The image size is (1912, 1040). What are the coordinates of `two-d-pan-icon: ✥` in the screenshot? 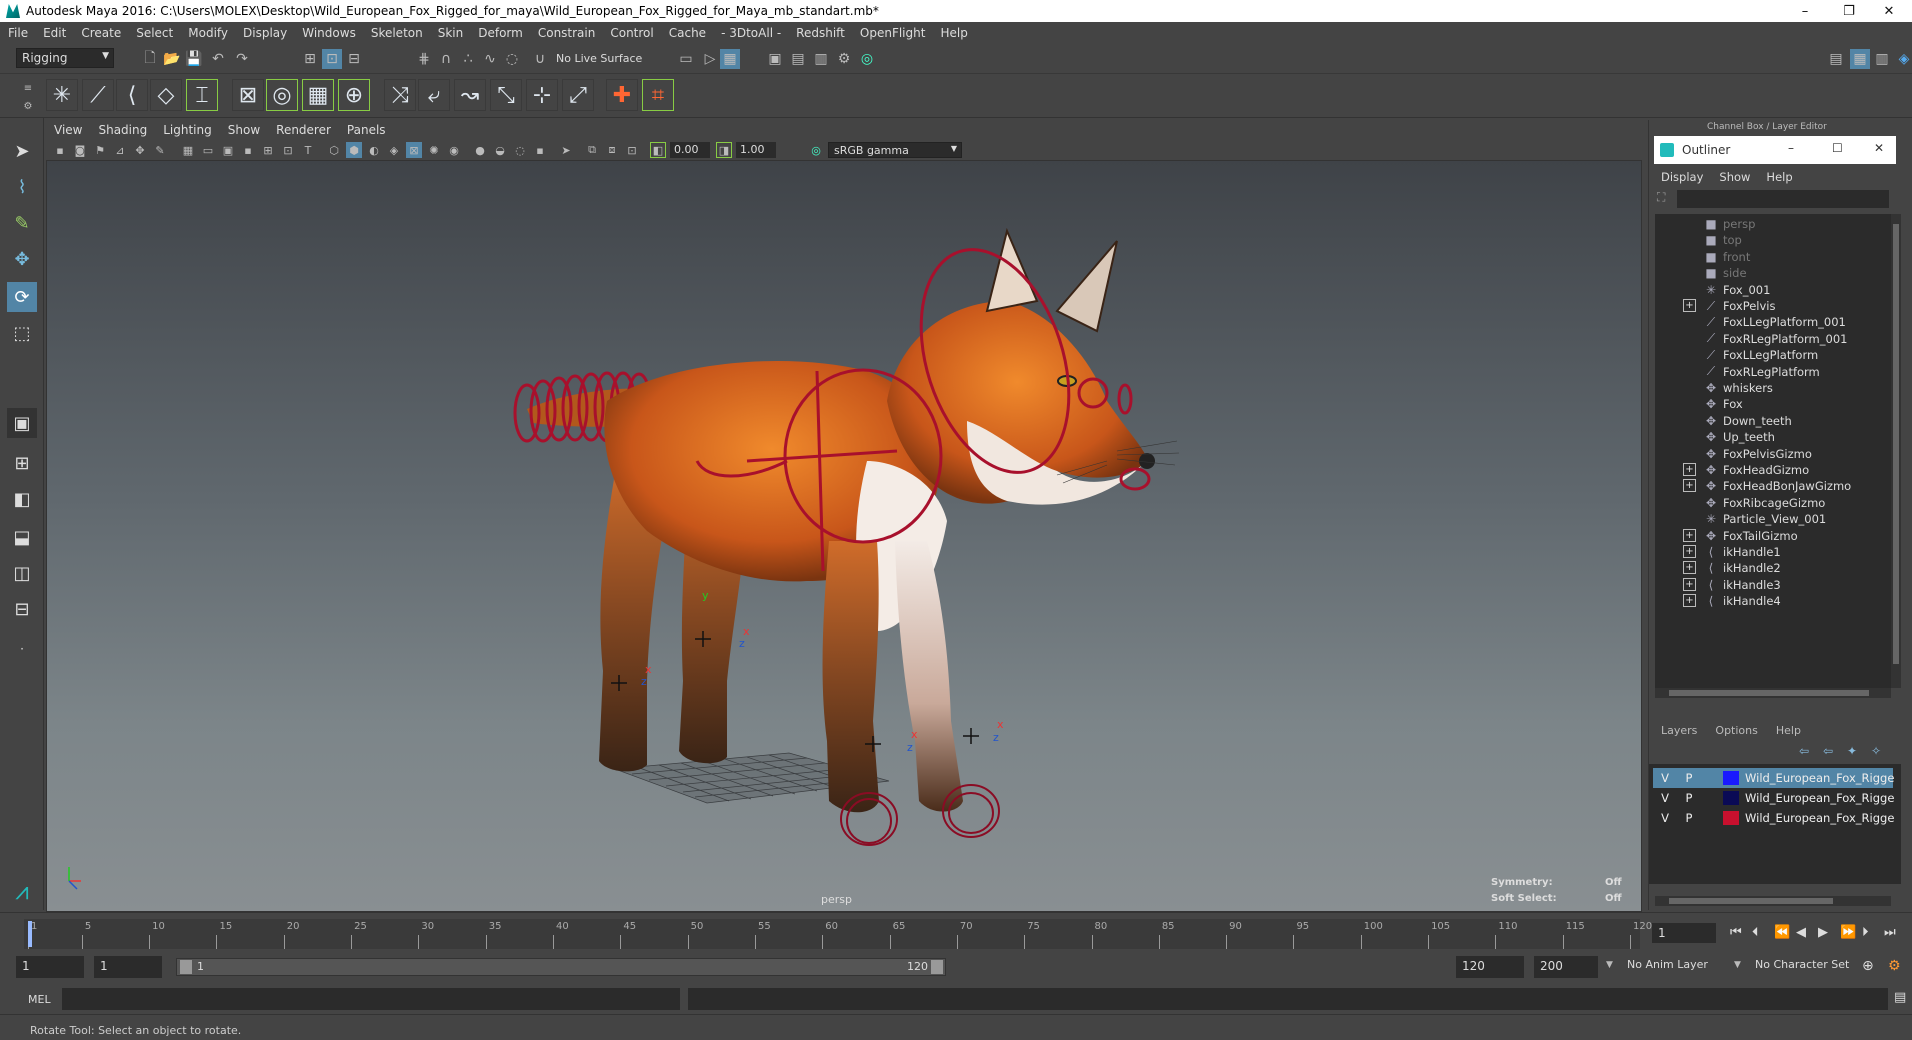 It's located at (140, 150).